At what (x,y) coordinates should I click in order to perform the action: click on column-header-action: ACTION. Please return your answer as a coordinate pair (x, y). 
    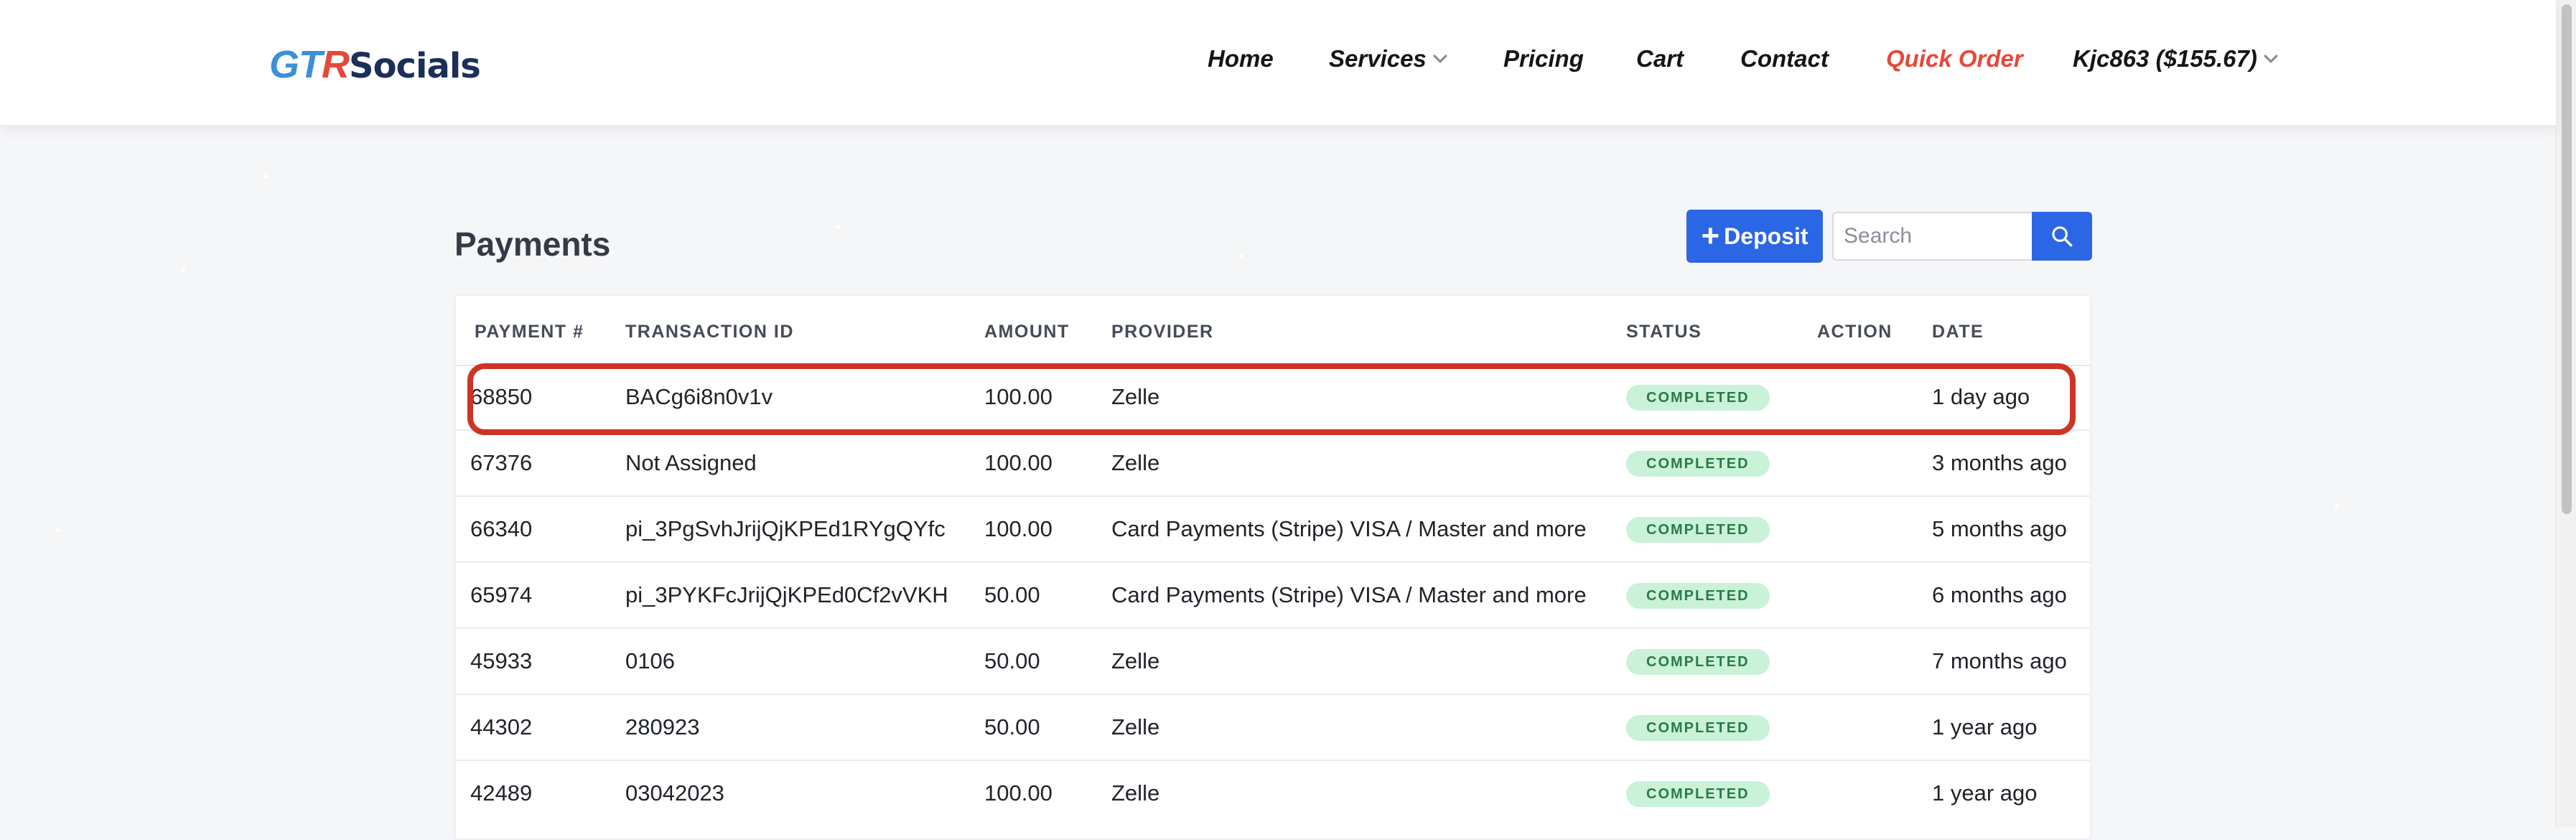
    Looking at the image, I should click on (1855, 332).